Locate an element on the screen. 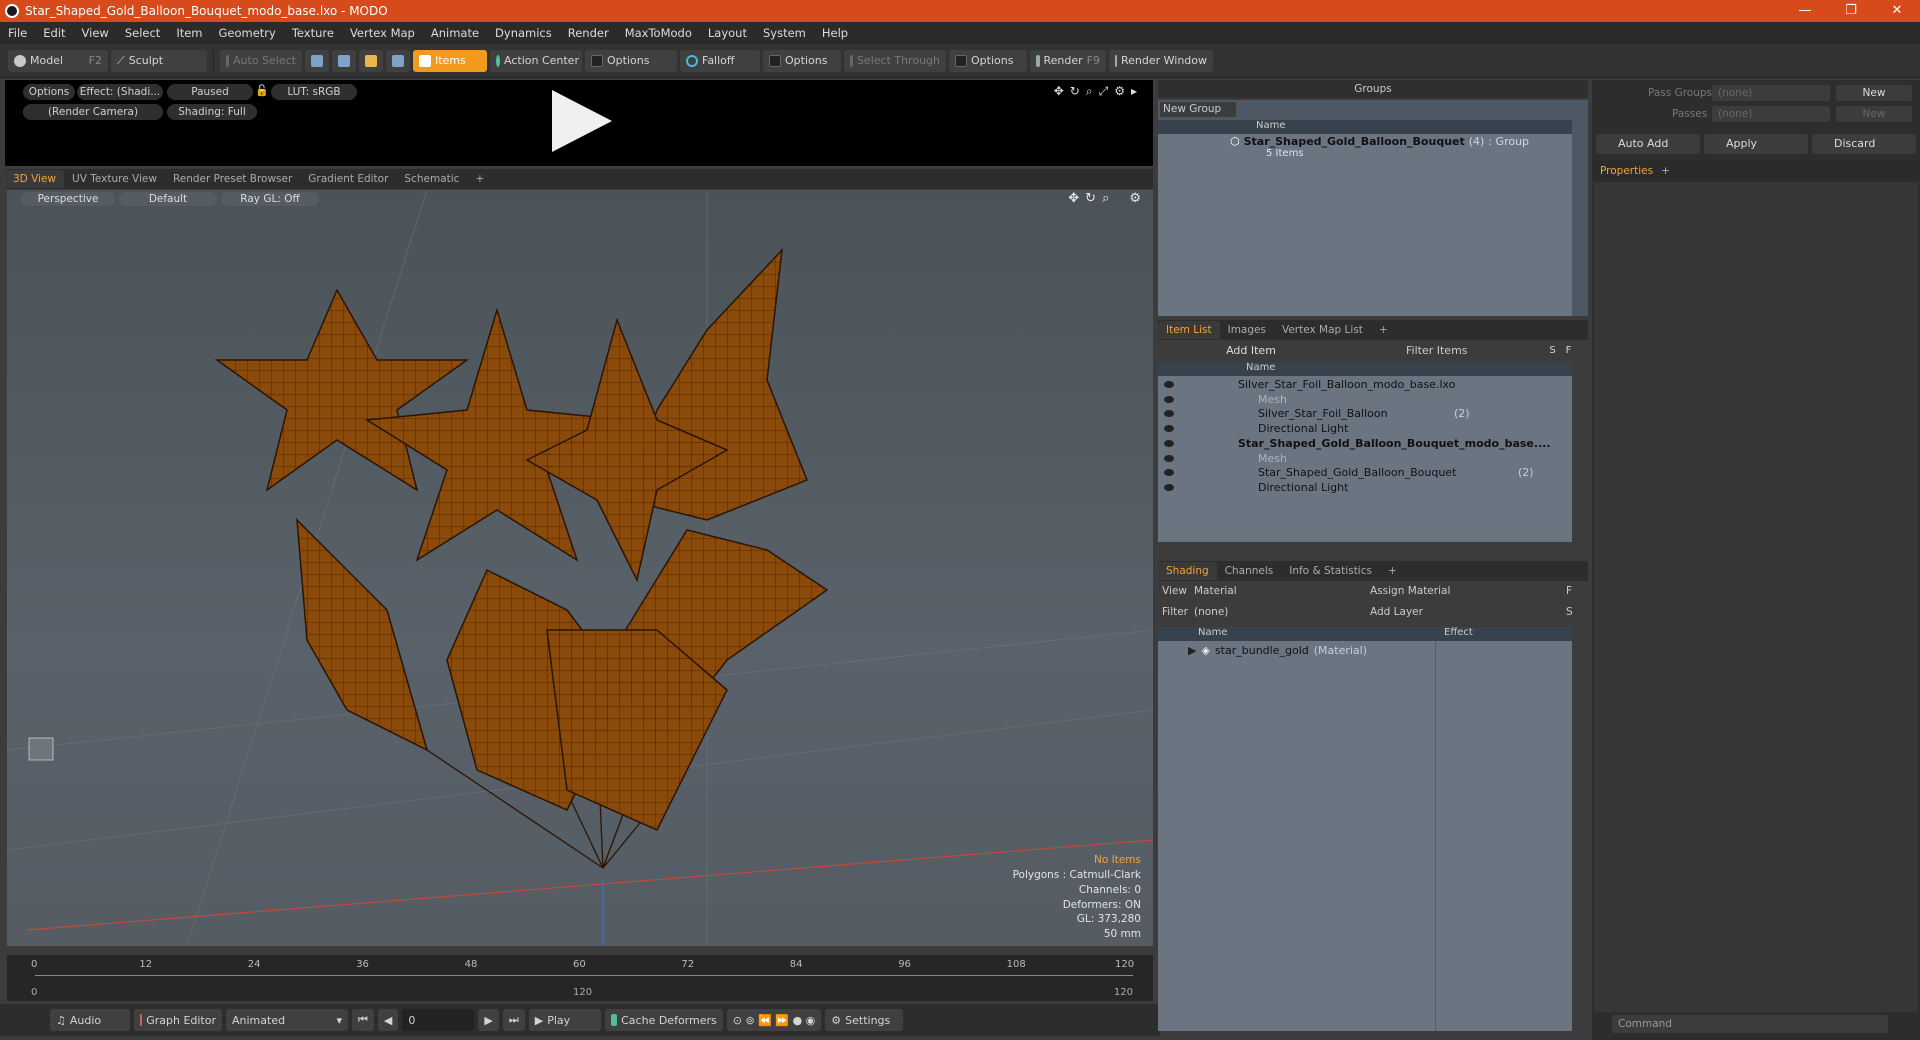 This screenshot has width=1920, height=1040. menu-item-geometry: Geometry is located at coordinates (247, 33).